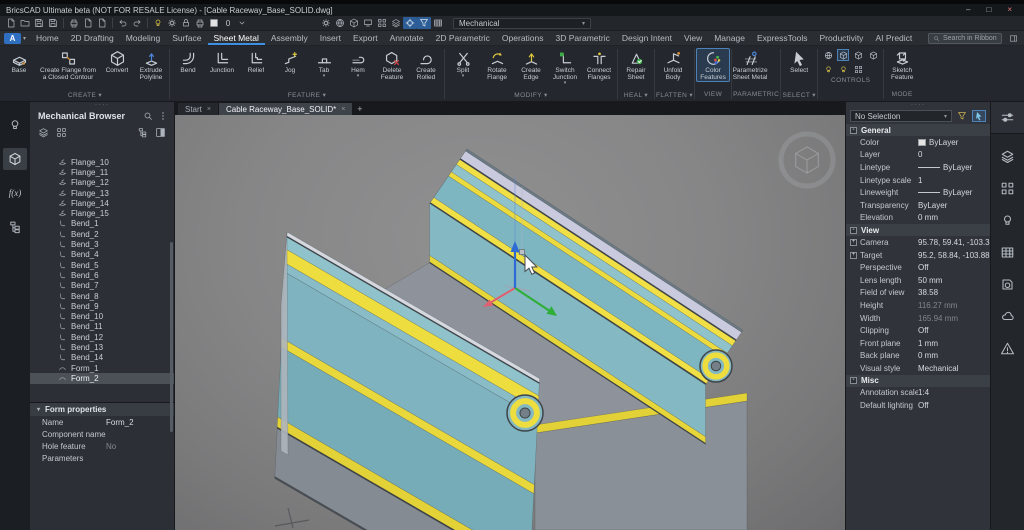 The image size is (1024, 530). I want to click on form-properties-header: ▾ Form properties, so click(102, 409).